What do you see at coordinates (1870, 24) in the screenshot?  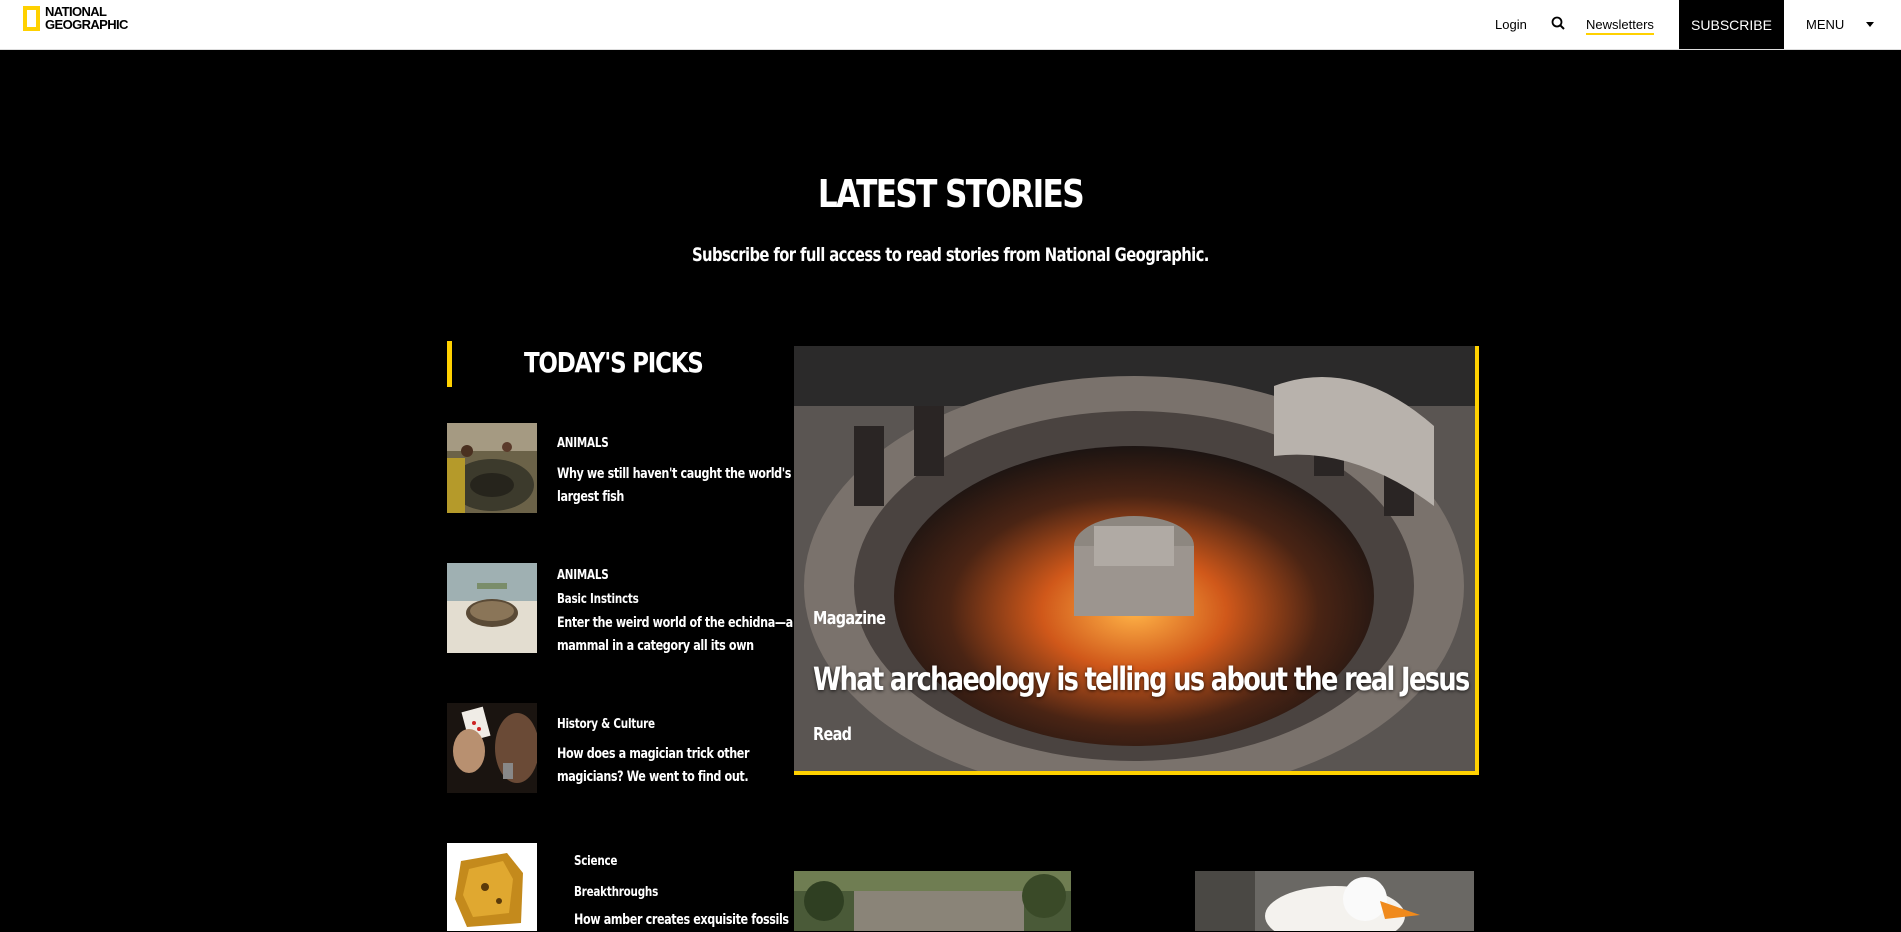 I see `chevron-down-icon` at bounding box center [1870, 24].